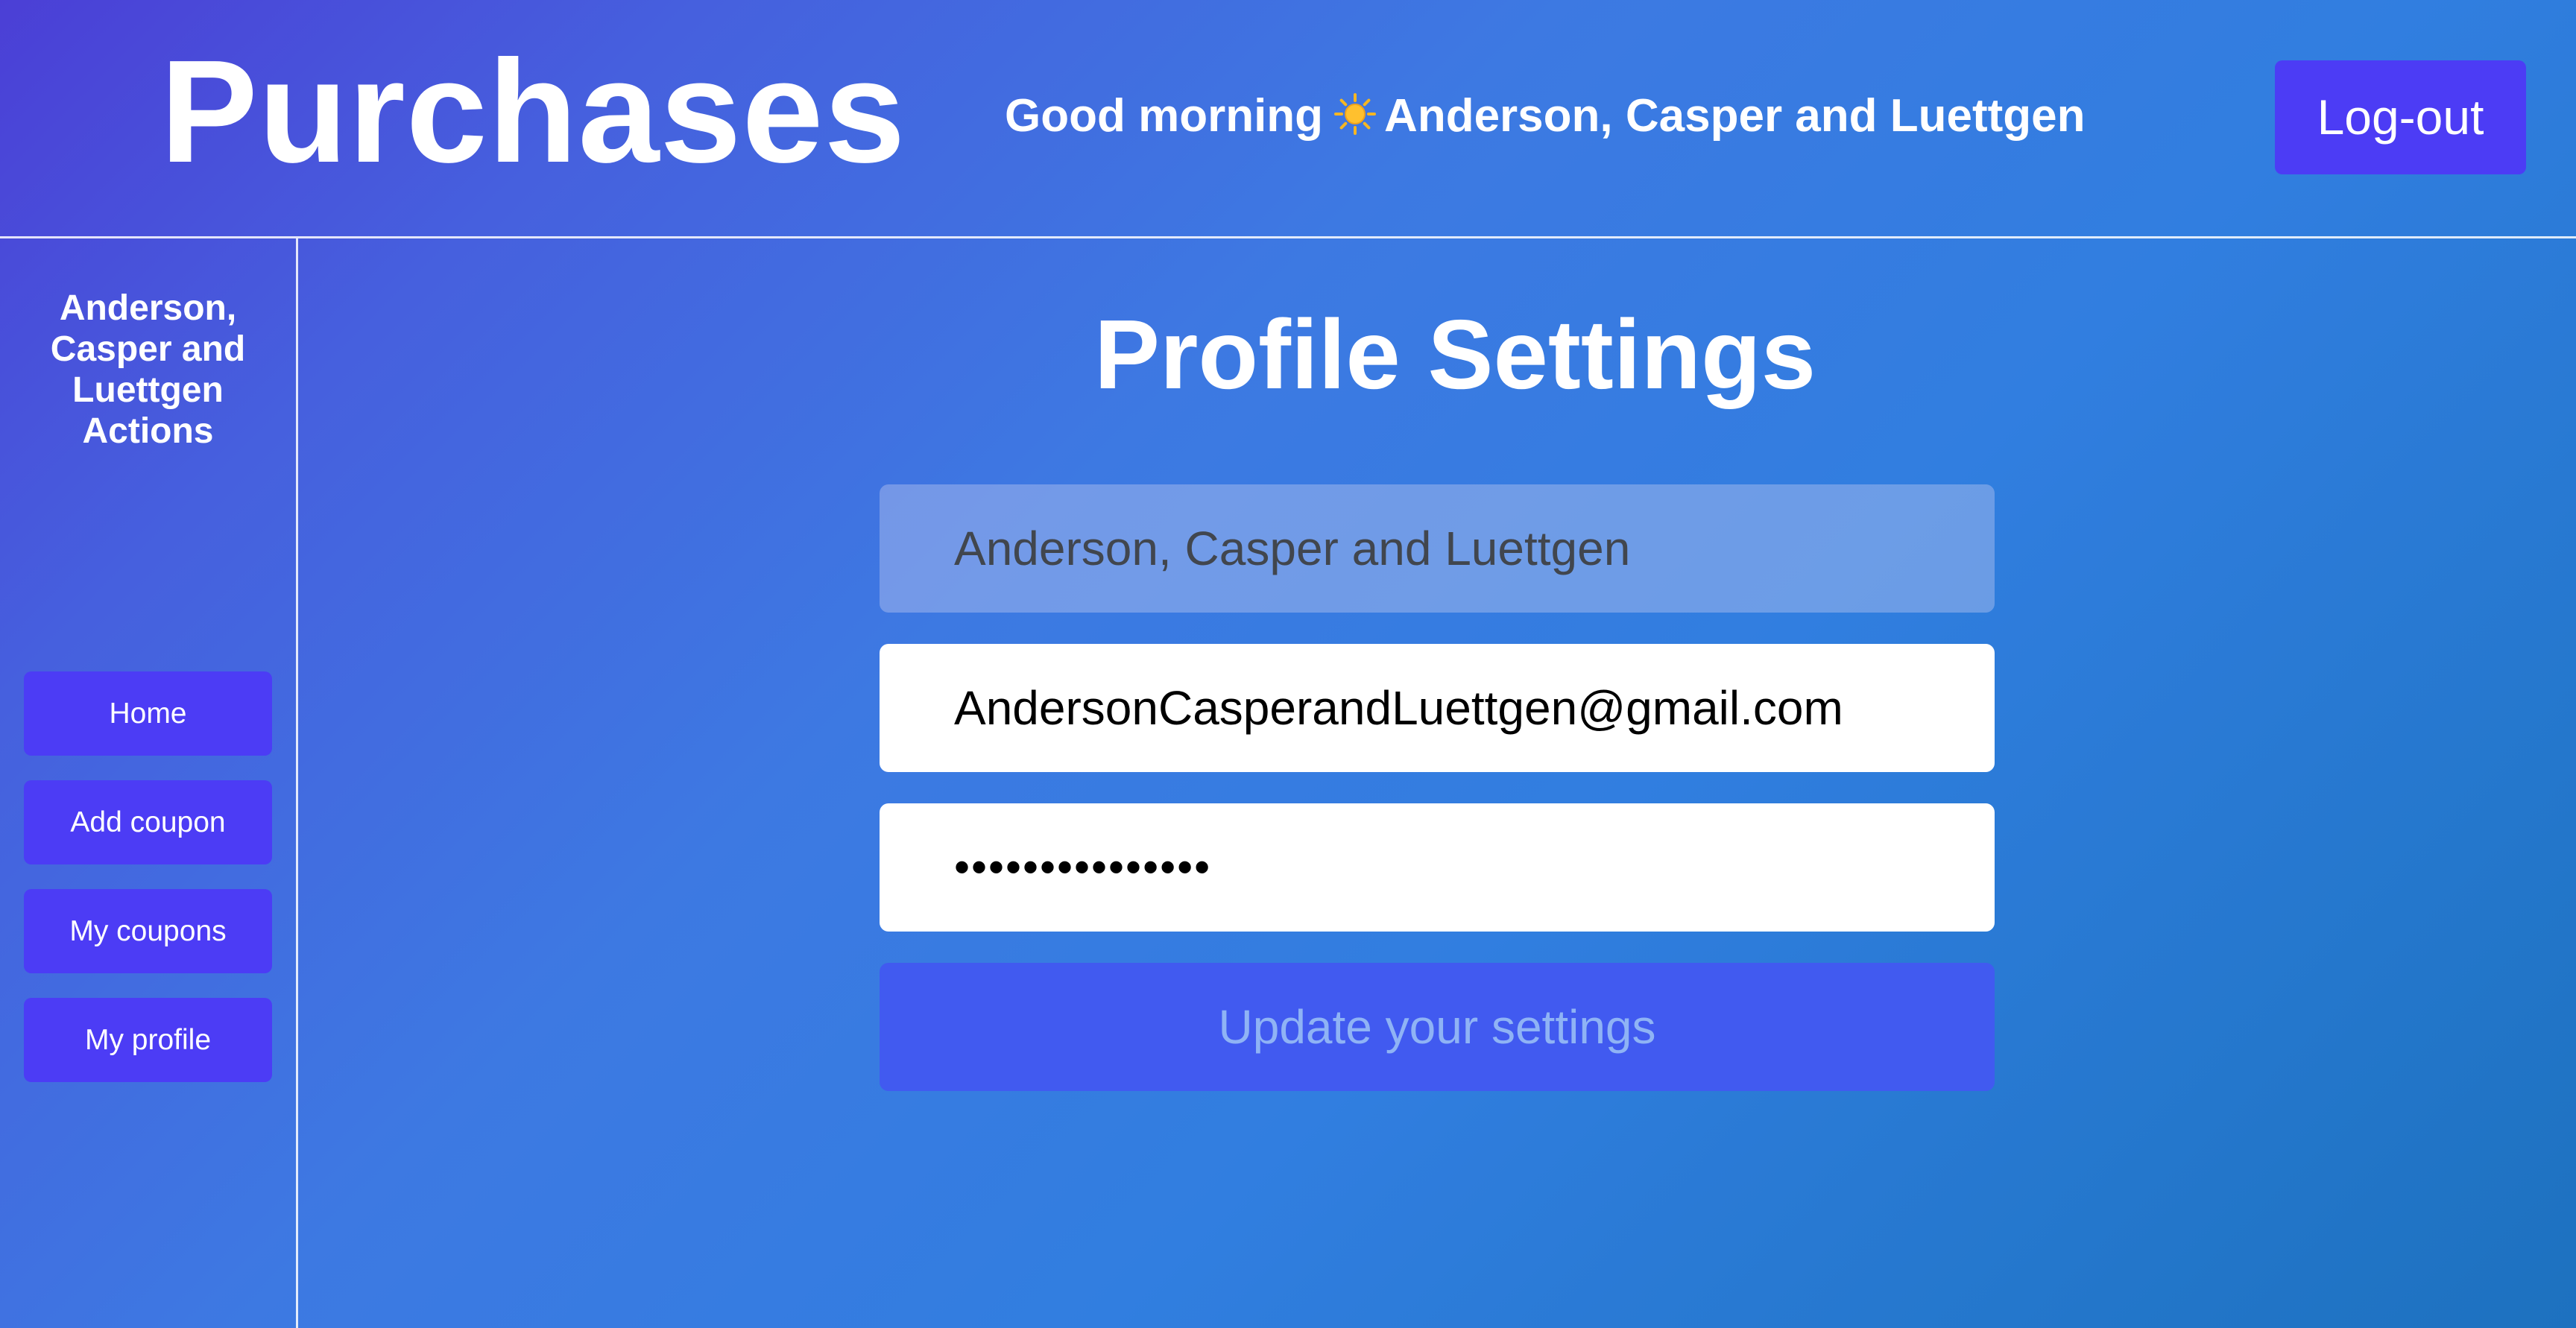 This screenshot has height=1328, width=2576. I want to click on sidebar-title: Anderson, Casper and Luettgen Actions, so click(148, 370).